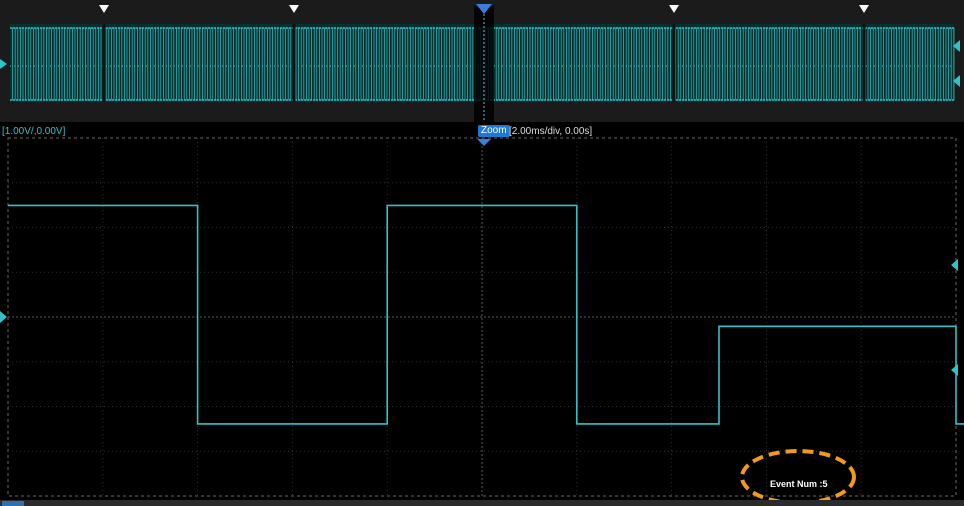 Image resolution: width=964 pixels, height=506 pixels. What do you see at coordinates (551, 131) in the screenshot?
I see `zoom-timebase-label: [2.00ms/div, 0.00s]` at bounding box center [551, 131].